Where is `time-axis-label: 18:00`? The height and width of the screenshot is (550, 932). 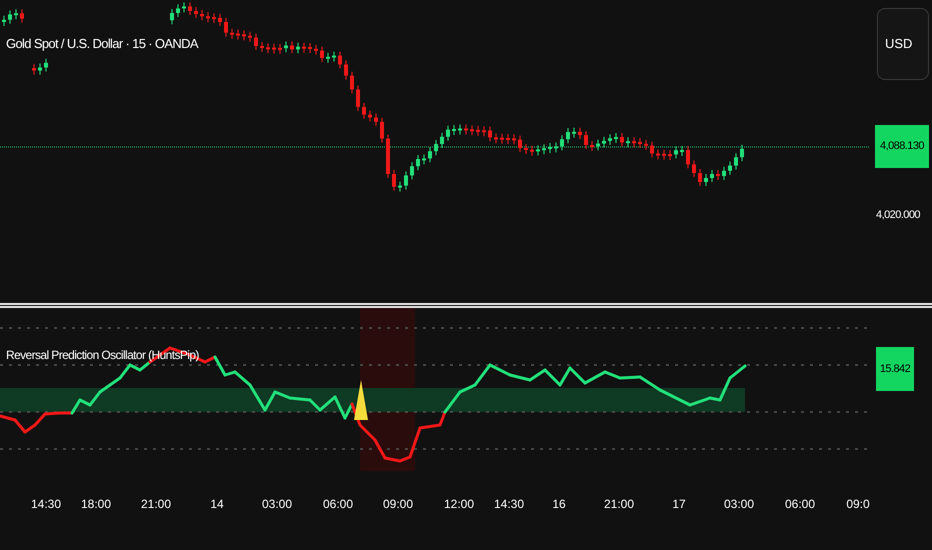
time-axis-label: 18:00 is located at coordinates (96, 504).